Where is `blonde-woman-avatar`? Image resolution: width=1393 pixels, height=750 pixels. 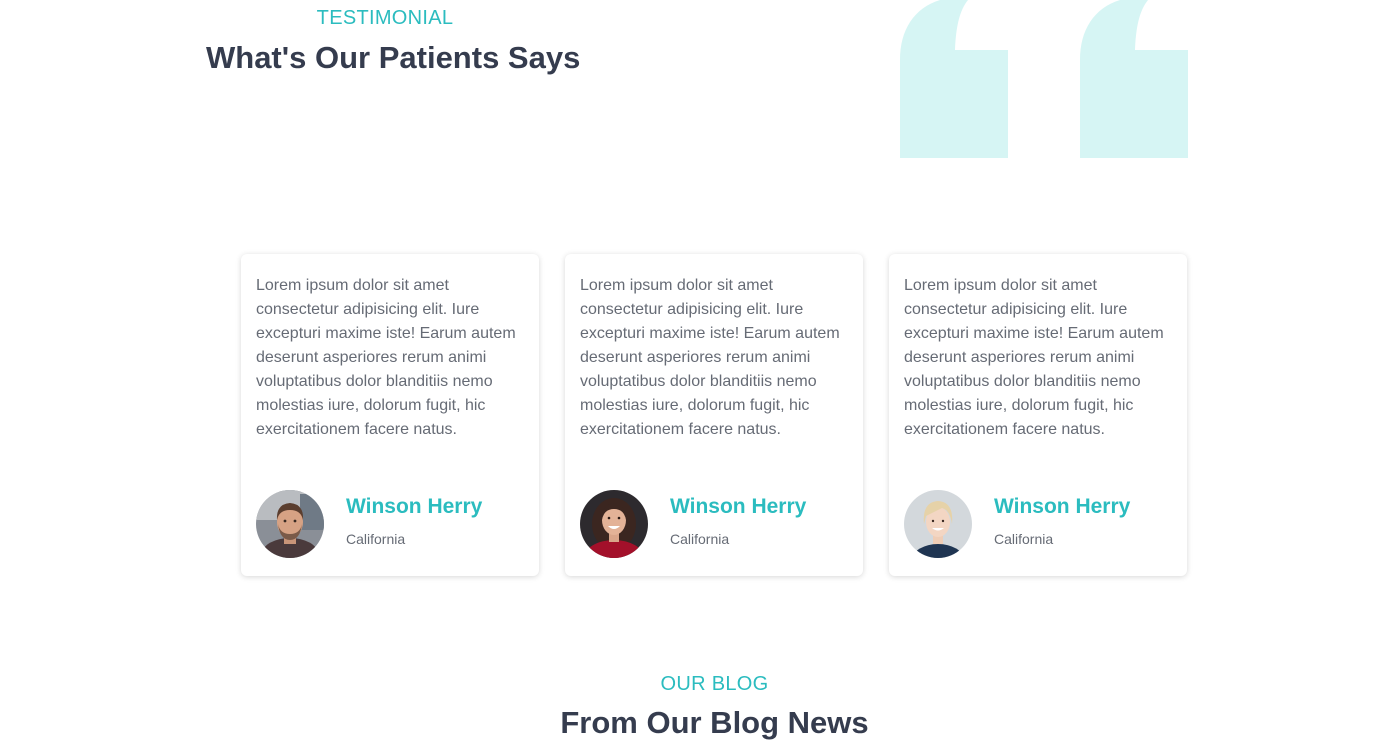
blonde-woman-avatar is located at coordinates (938, 524).